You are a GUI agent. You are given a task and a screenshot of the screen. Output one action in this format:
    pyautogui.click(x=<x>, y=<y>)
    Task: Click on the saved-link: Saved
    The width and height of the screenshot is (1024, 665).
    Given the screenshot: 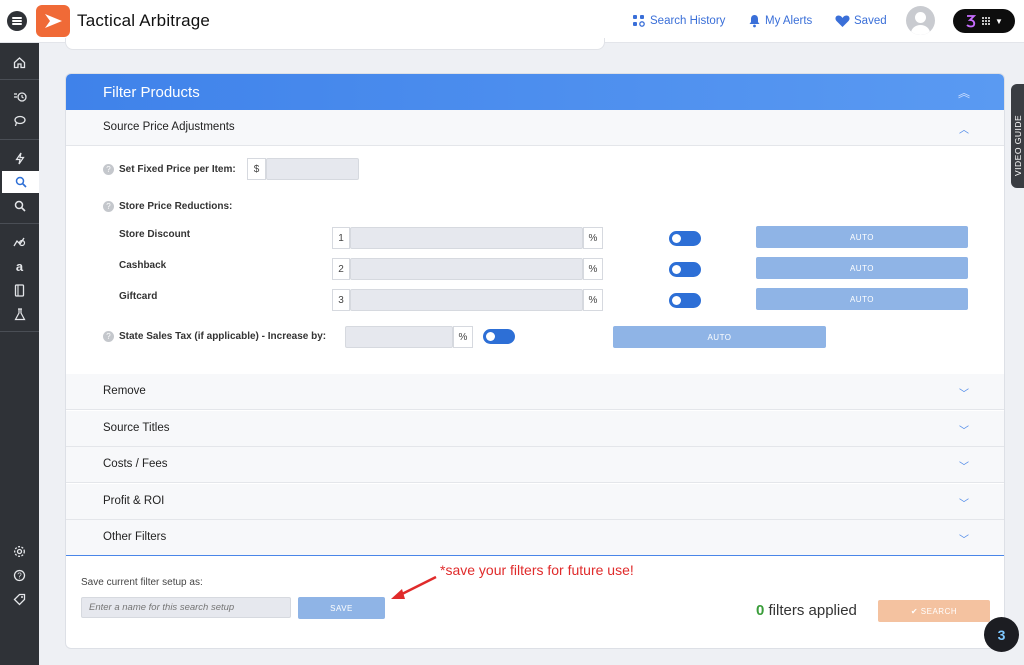 What is the action you would take?
    pyautogui.click(x=861, y=21)
    